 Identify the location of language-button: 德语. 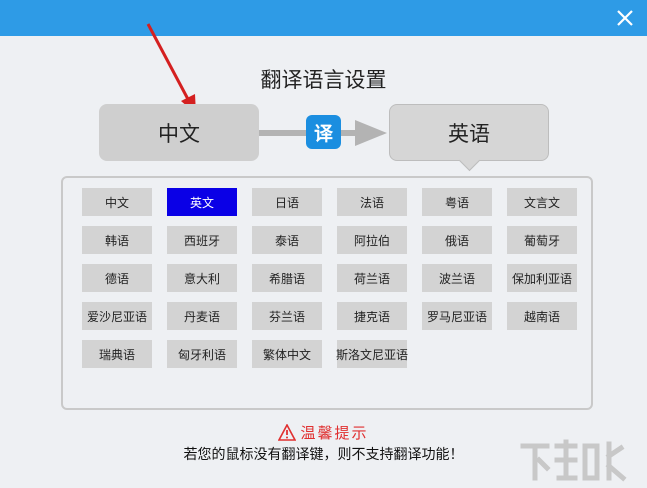
(117, 278).